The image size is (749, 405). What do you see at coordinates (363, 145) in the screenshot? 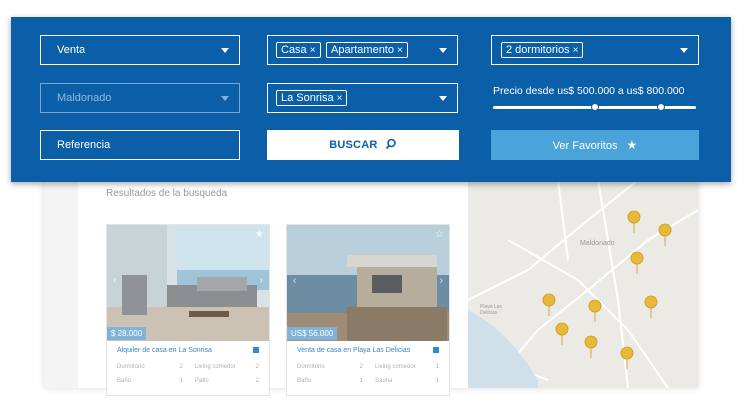
I see `search-button: BUSCAR` at bounding box center [363, 145].